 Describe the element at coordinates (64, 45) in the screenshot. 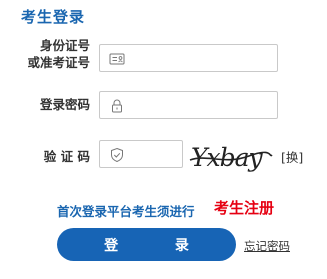

I see `id-number-label-line1: 身份证号` at that location.